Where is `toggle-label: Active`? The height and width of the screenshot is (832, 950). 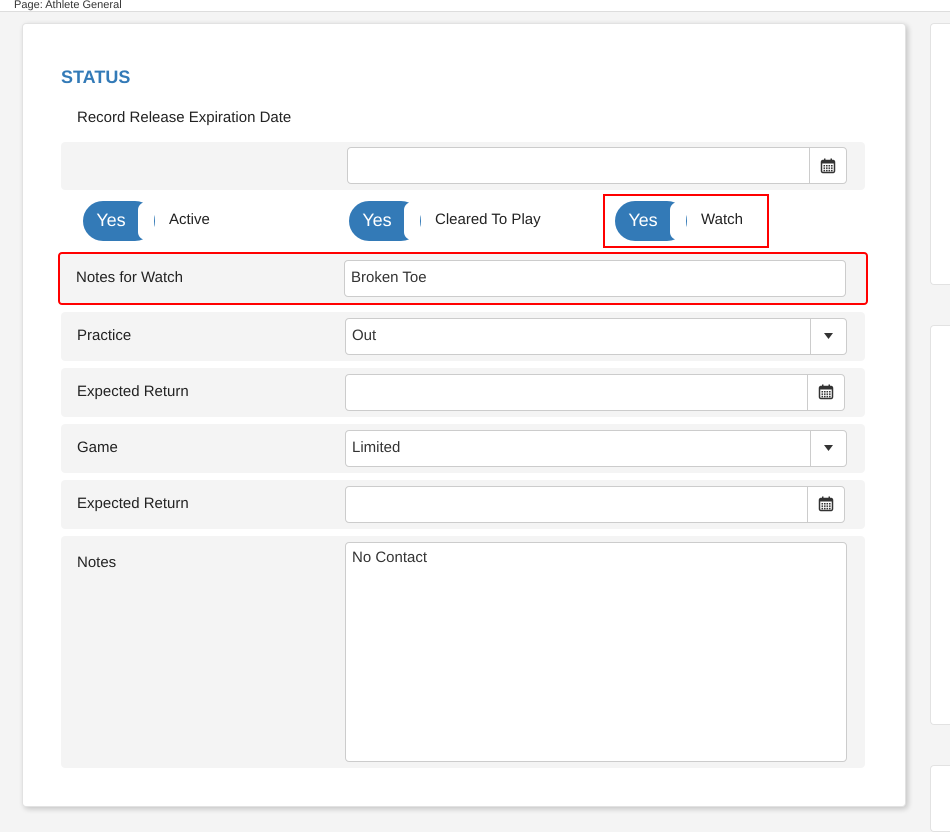 toggle-label: Active is located at coordinates (189, 220).